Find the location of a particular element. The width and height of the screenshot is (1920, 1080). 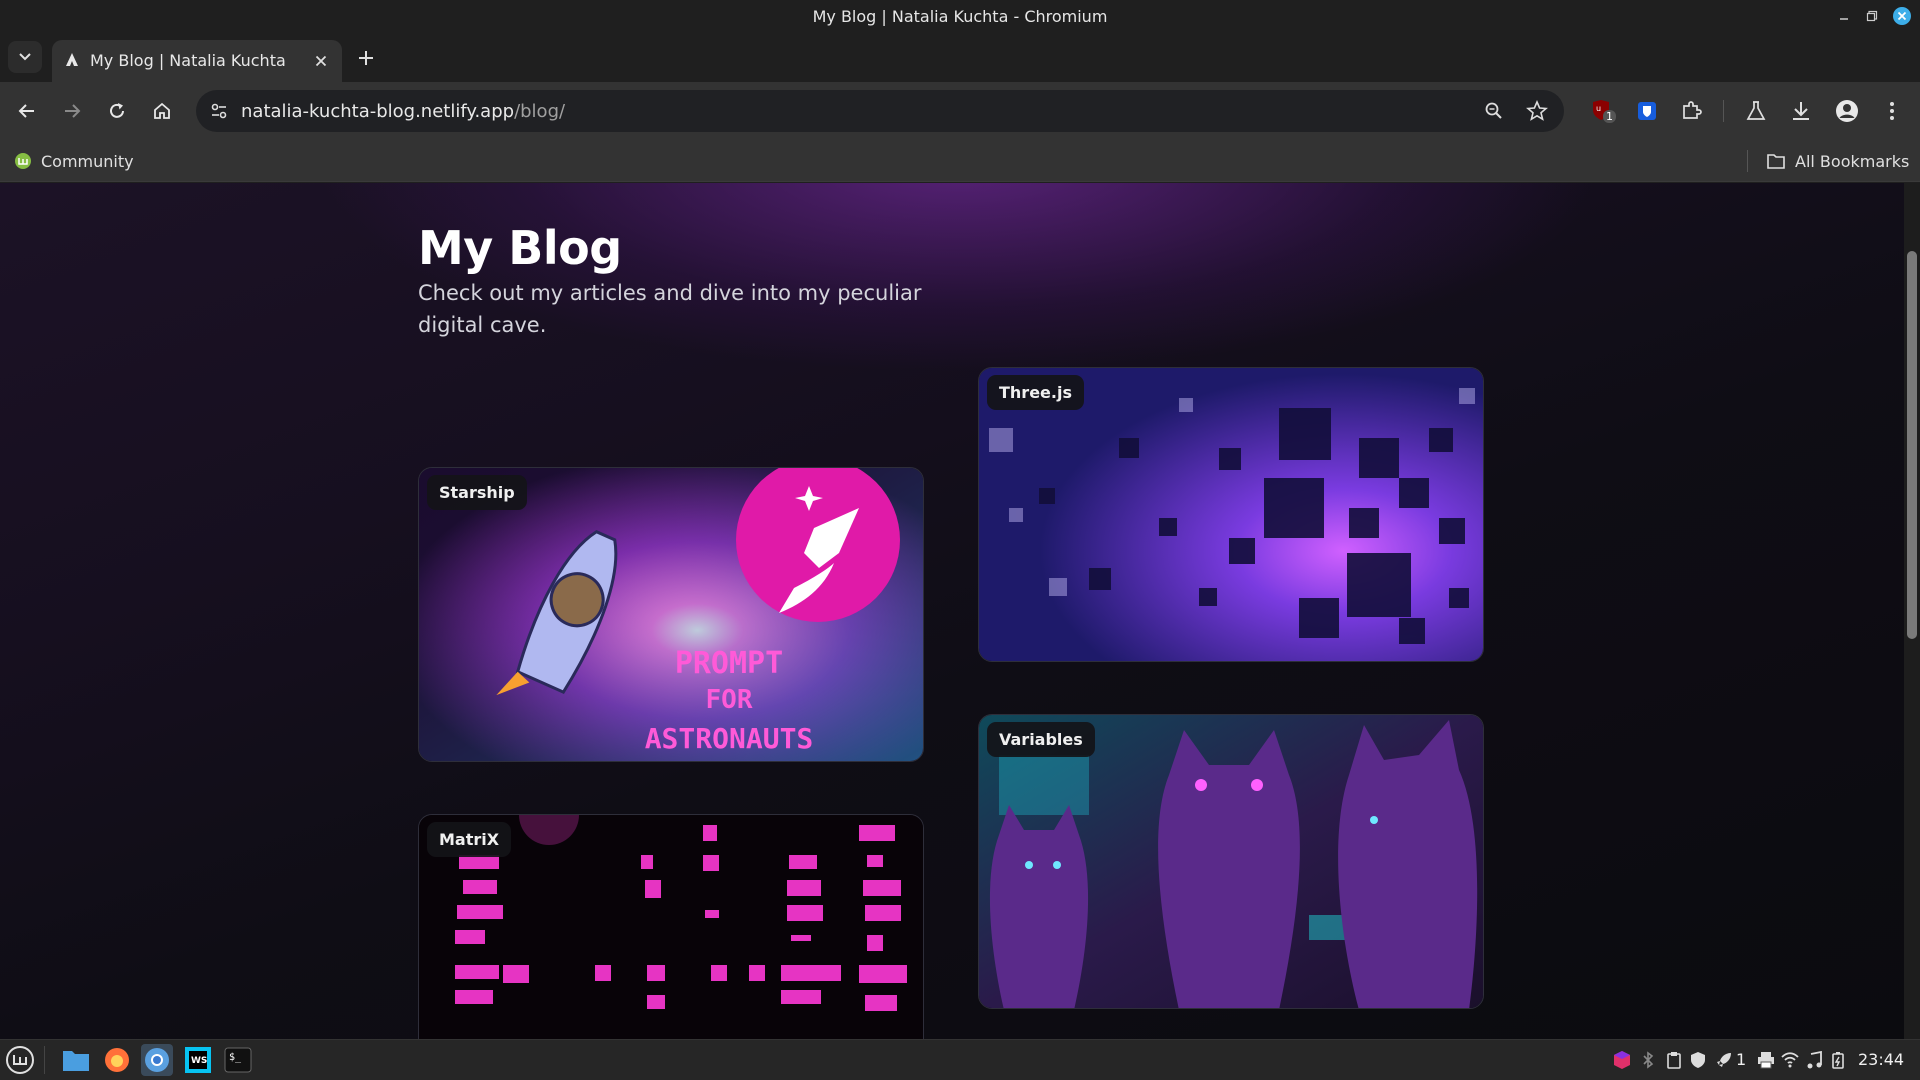

labs-button is located at coordinates (1756, 111).